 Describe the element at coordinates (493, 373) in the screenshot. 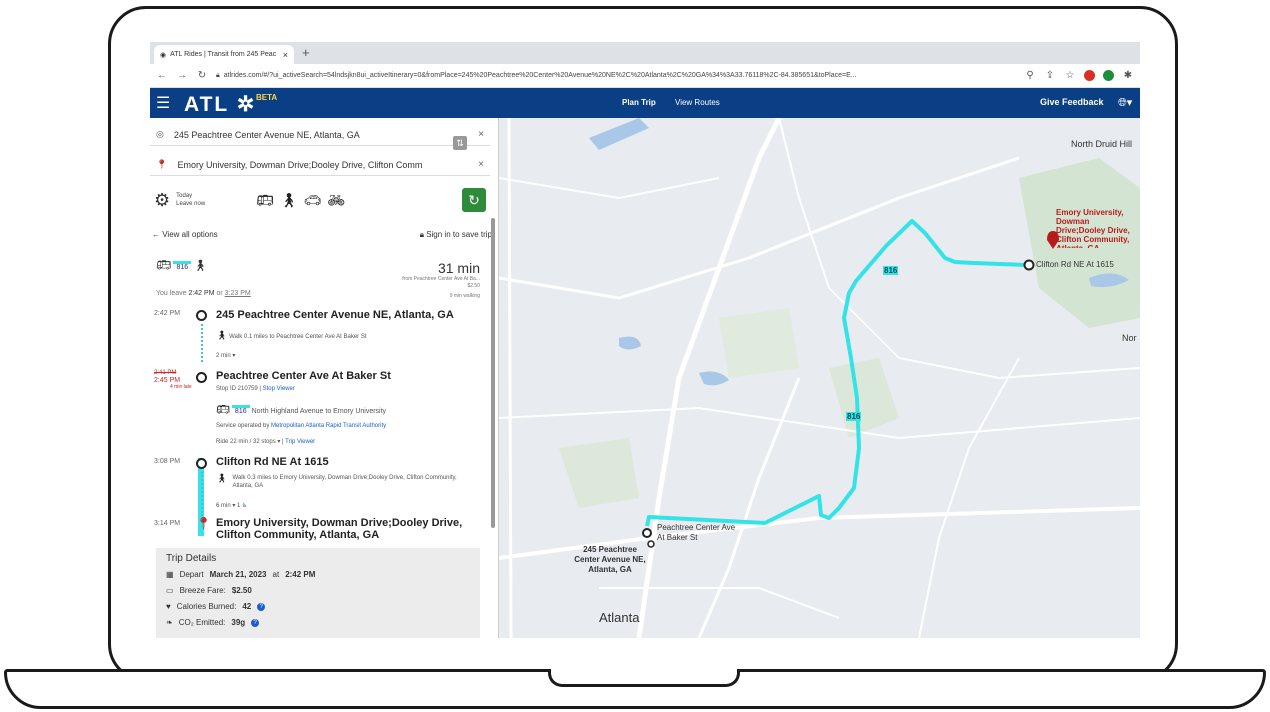

I see `sidebar-scrollbar` at that location.